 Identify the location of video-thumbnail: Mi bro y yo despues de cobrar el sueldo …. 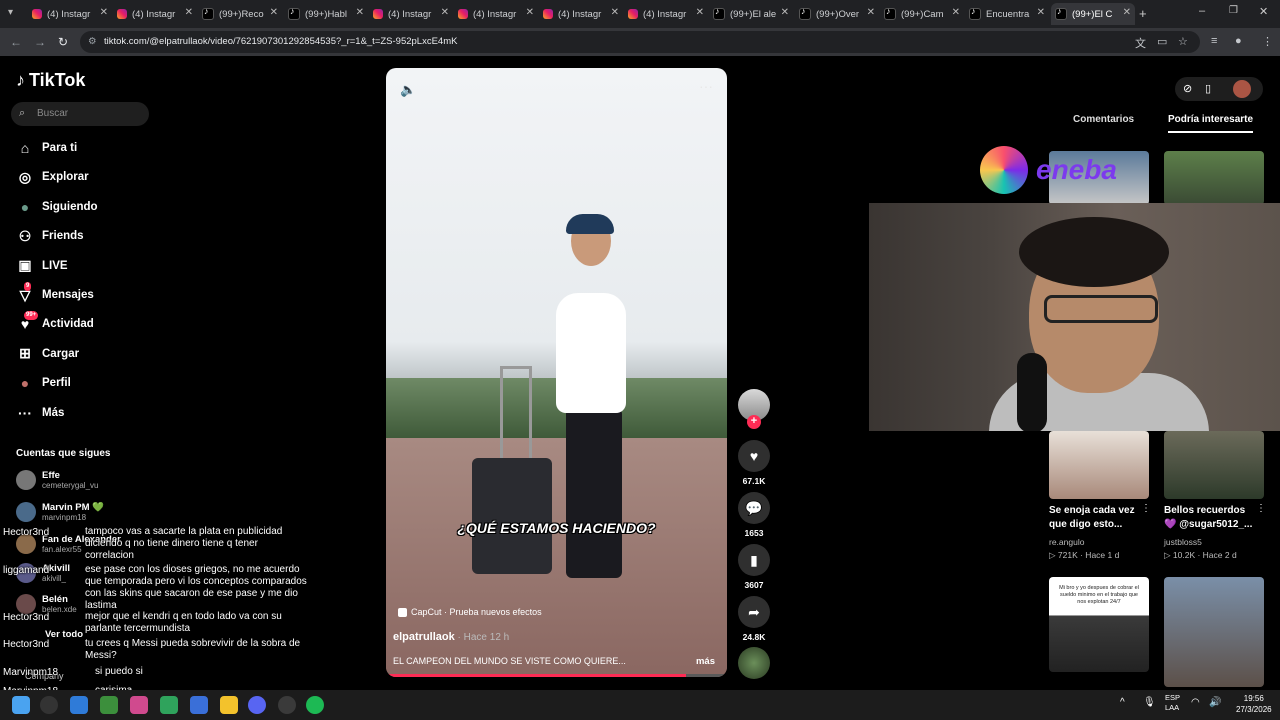
(1099, 624).